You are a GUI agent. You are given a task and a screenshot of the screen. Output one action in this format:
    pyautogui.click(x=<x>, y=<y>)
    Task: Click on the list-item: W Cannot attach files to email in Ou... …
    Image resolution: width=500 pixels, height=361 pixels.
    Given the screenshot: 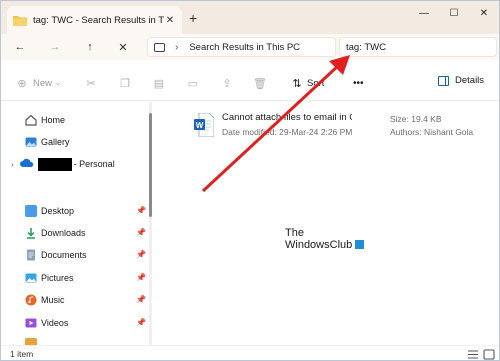 What is the action you would take?
    pyautogui.click(x=344, y=125)
    